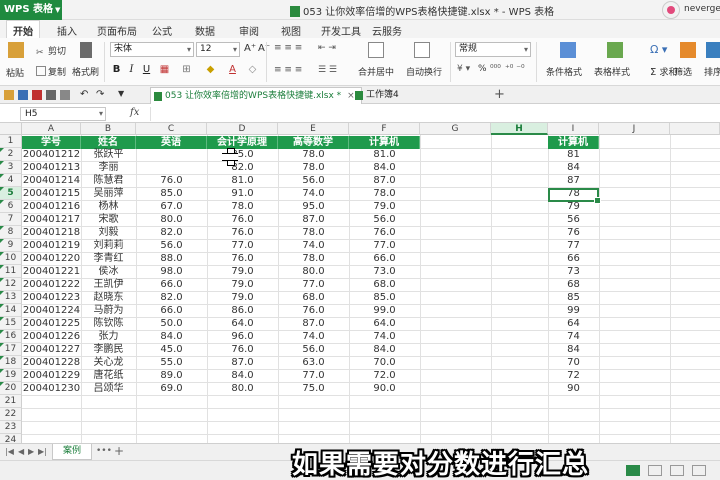 This screenshot has height=480, width=720. Describe the element at coordinates (573, 297) in the screenshot. I see `table-cell: 85` at that location.